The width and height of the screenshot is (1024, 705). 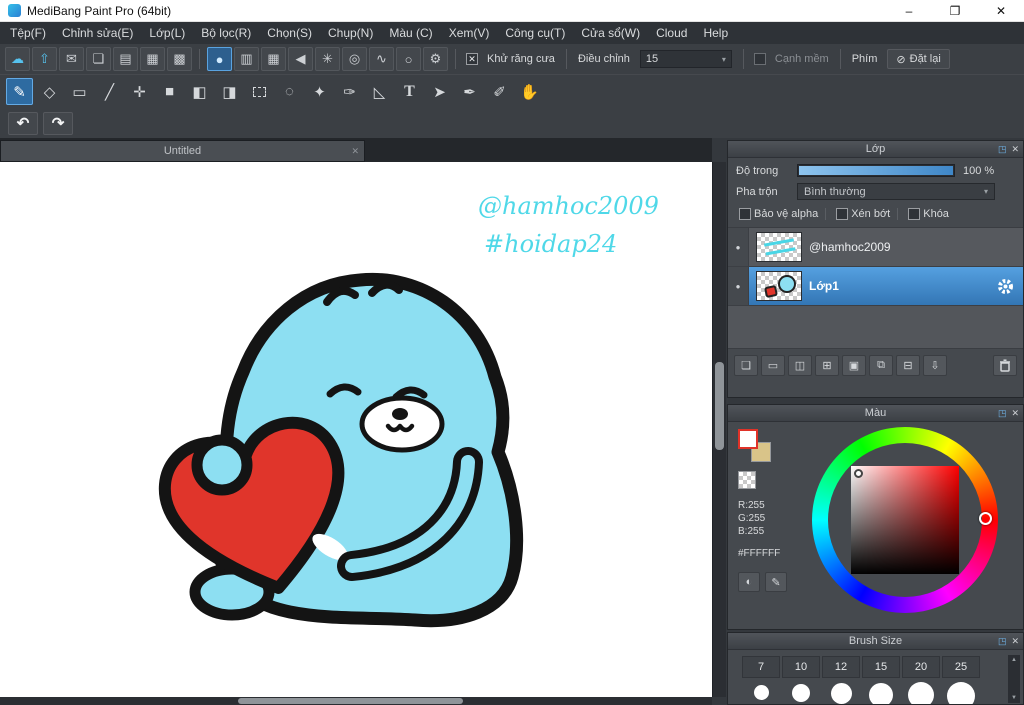 I want to click on brush-circle-icon: ●, so click(x=219, y=59).